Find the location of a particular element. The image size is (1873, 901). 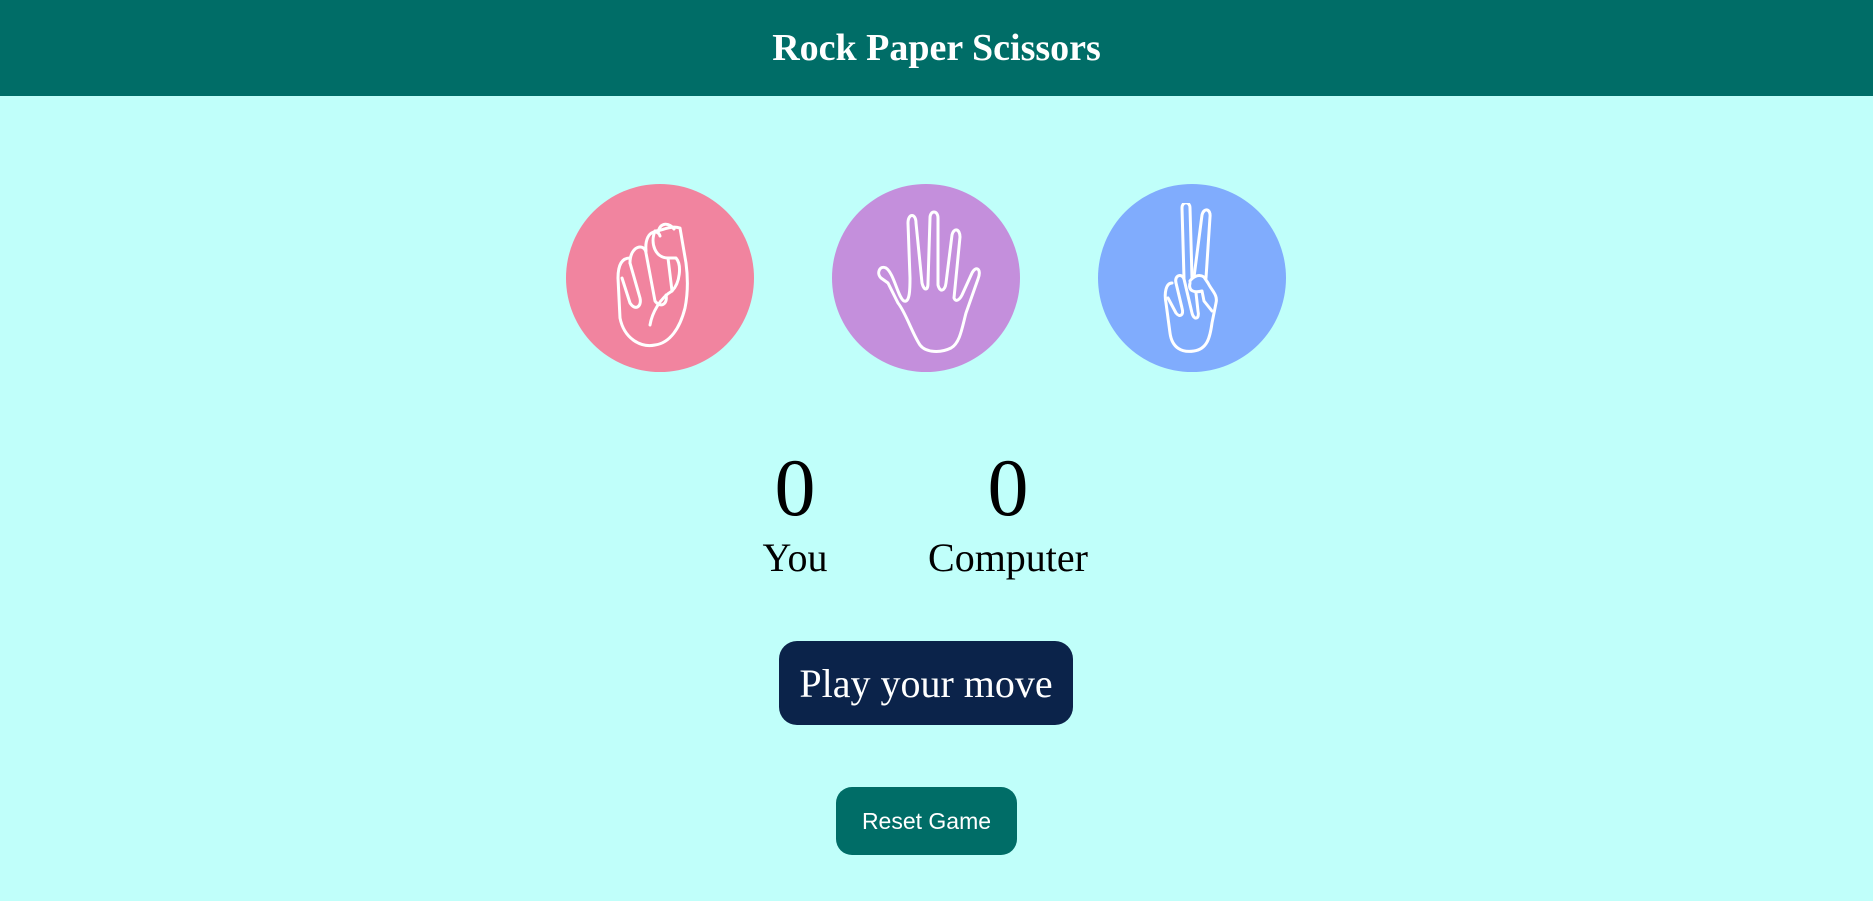

computer-score: 0 Computer is located at coordinates (1008, 510).